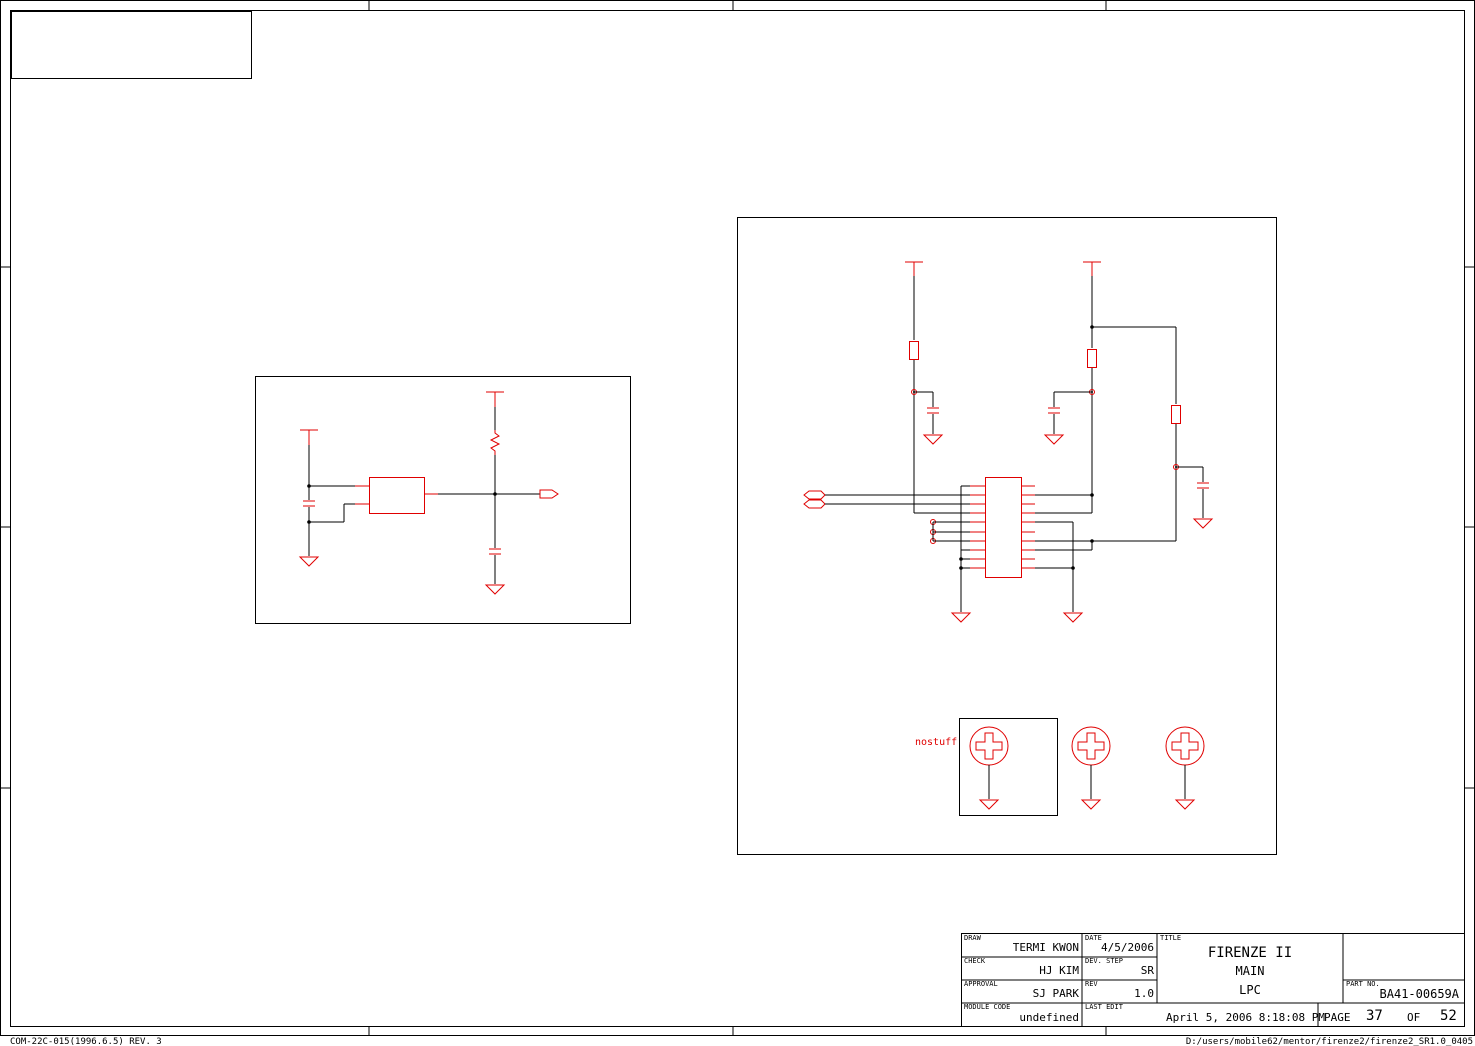 This screenshot has height=1046, width=1475. Describe the element at coordinates (1413, 1017) in the screenshot. I see `of-label: OF` at that location.